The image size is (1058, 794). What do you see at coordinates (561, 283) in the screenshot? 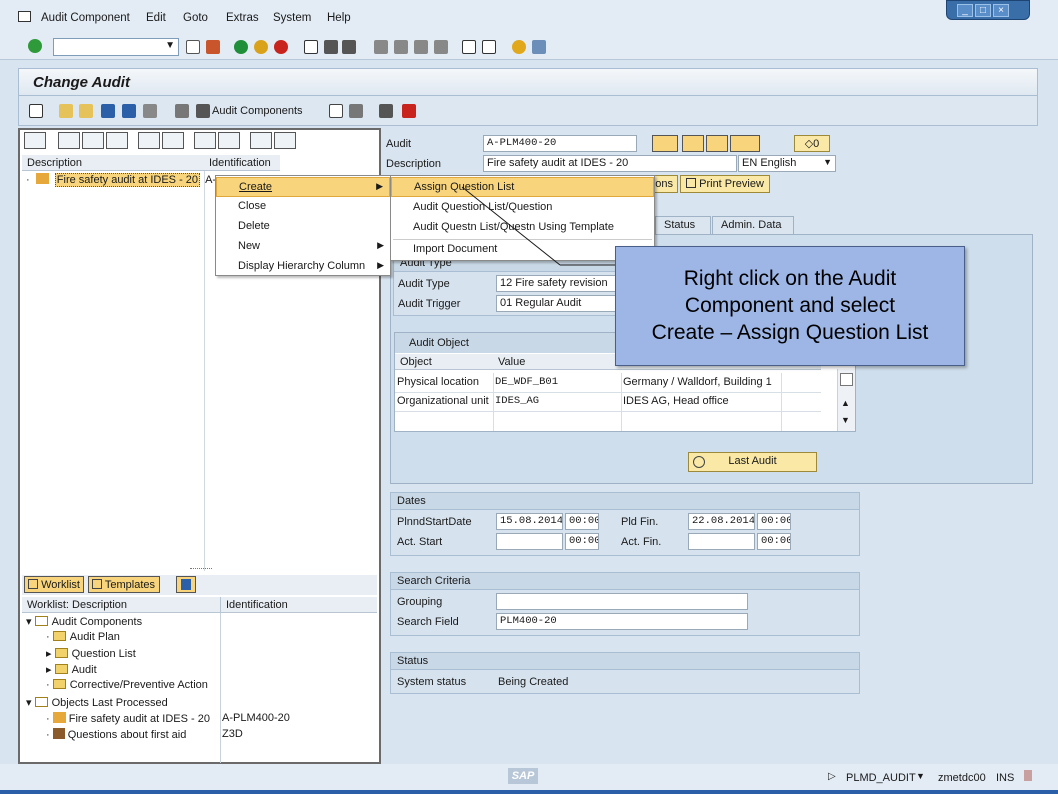
I see `audit-type-field: 12 Fire safety revision` at bounding box center [561, 283].